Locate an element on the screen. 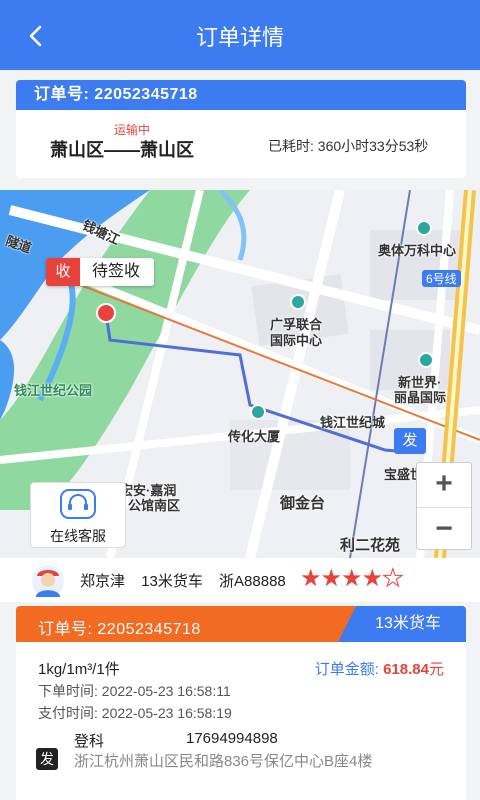 The width and height of the screenshot is (480, 800). map-label: 利二花苑 is located at coordinates (370, 545).